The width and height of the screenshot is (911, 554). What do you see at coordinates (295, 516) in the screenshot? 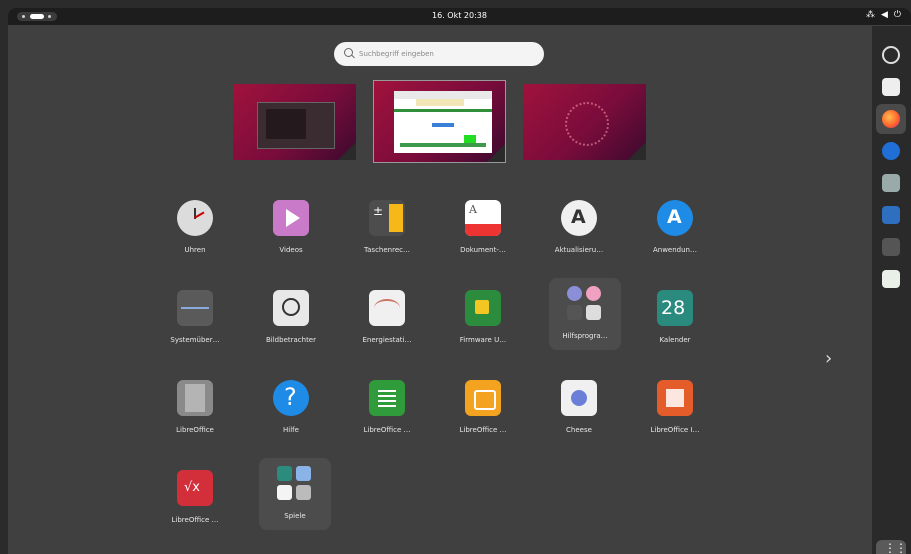
I see `app-label: Spiele` at bounding box center [295, 516].